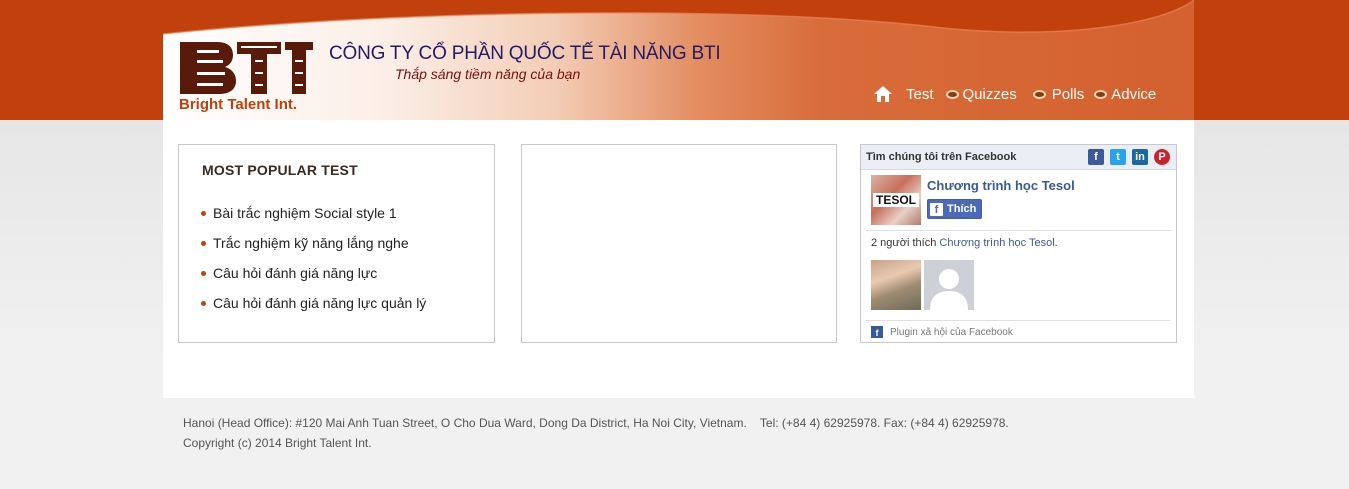 This screenshot has width=1349, height=489. What do you see at coordinates (920, 94) in the screenshot?
I see `nav-item-label: Test` at bounding box center [920, 94].